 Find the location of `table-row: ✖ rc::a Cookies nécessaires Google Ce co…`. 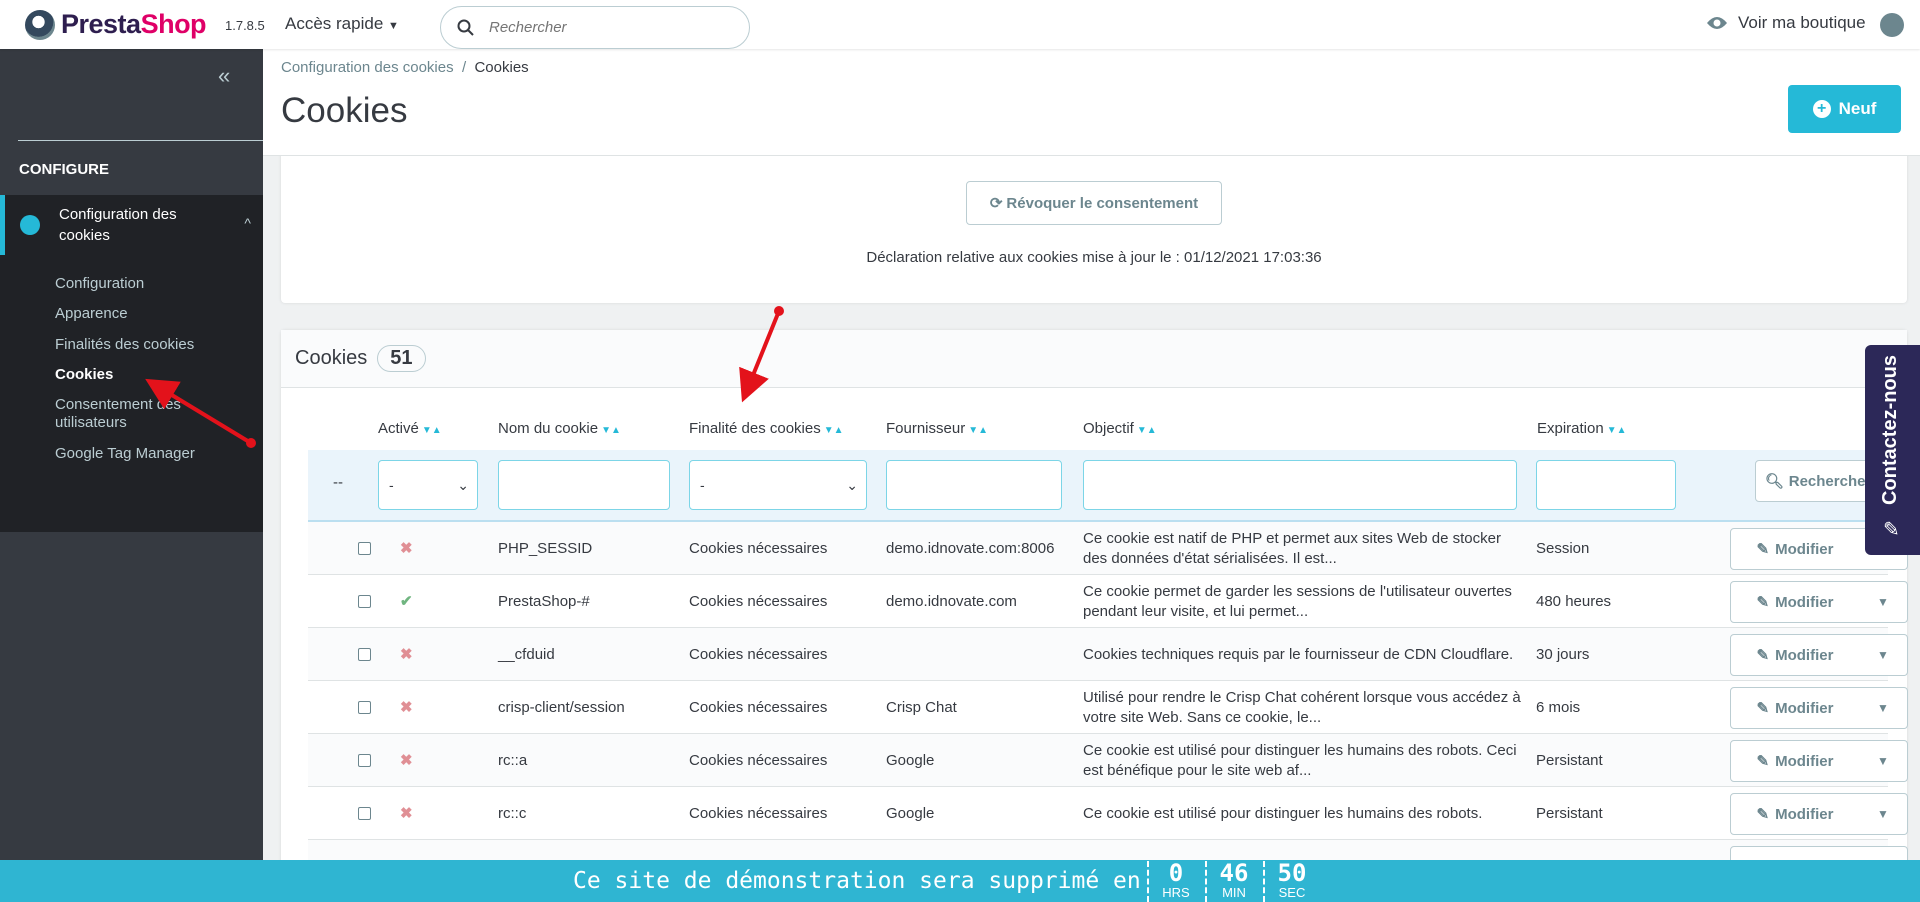

table-row: ✖ rc::a Cookies nécessaires Google Ce co… is located at coordinates (1108, 760).